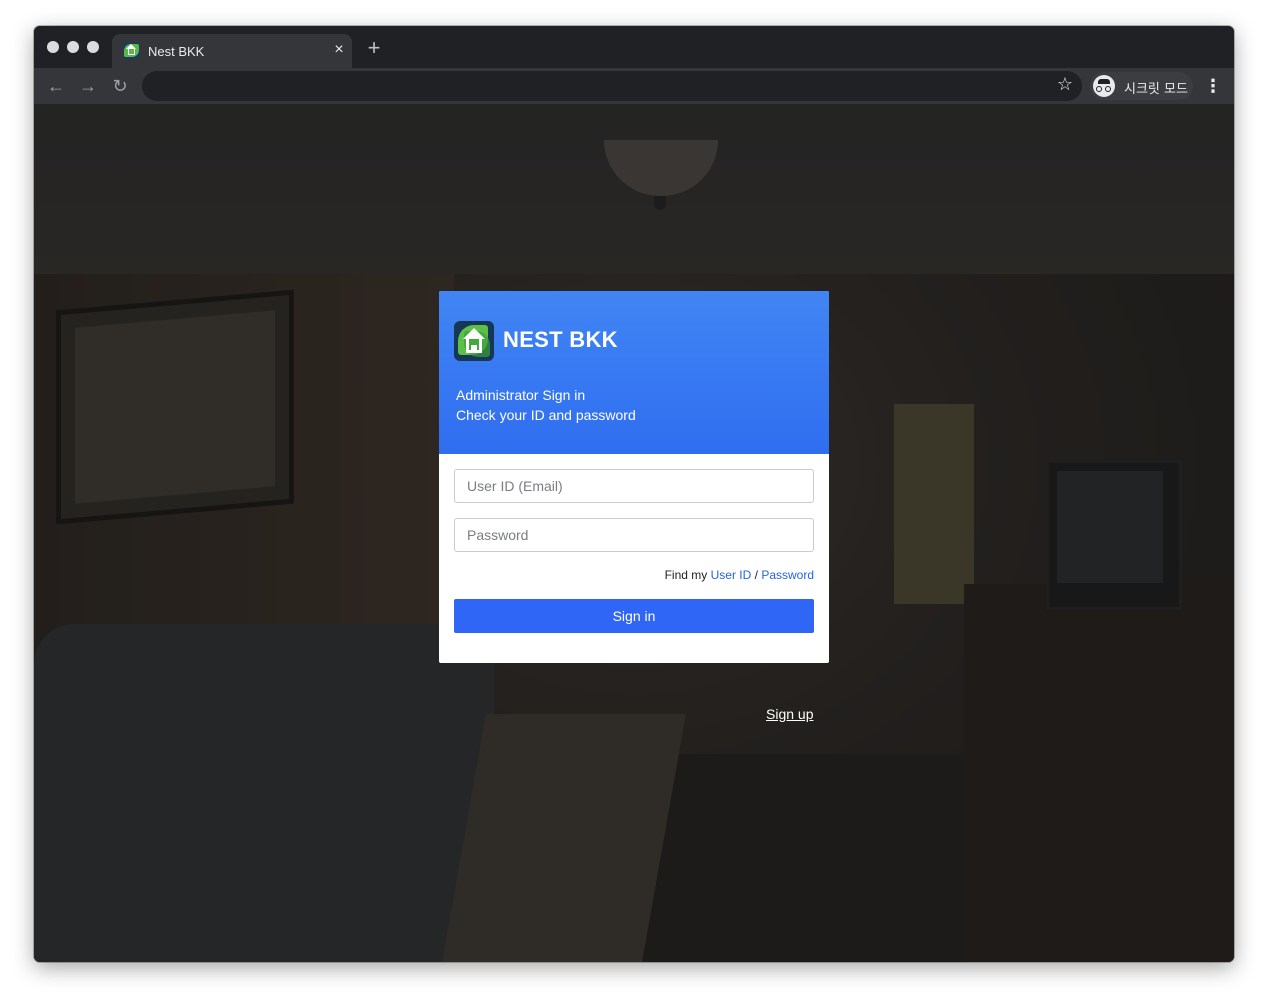  Describe the element at coordinates (53, 47) in the screenshot. I see `close-window-button` at that location.